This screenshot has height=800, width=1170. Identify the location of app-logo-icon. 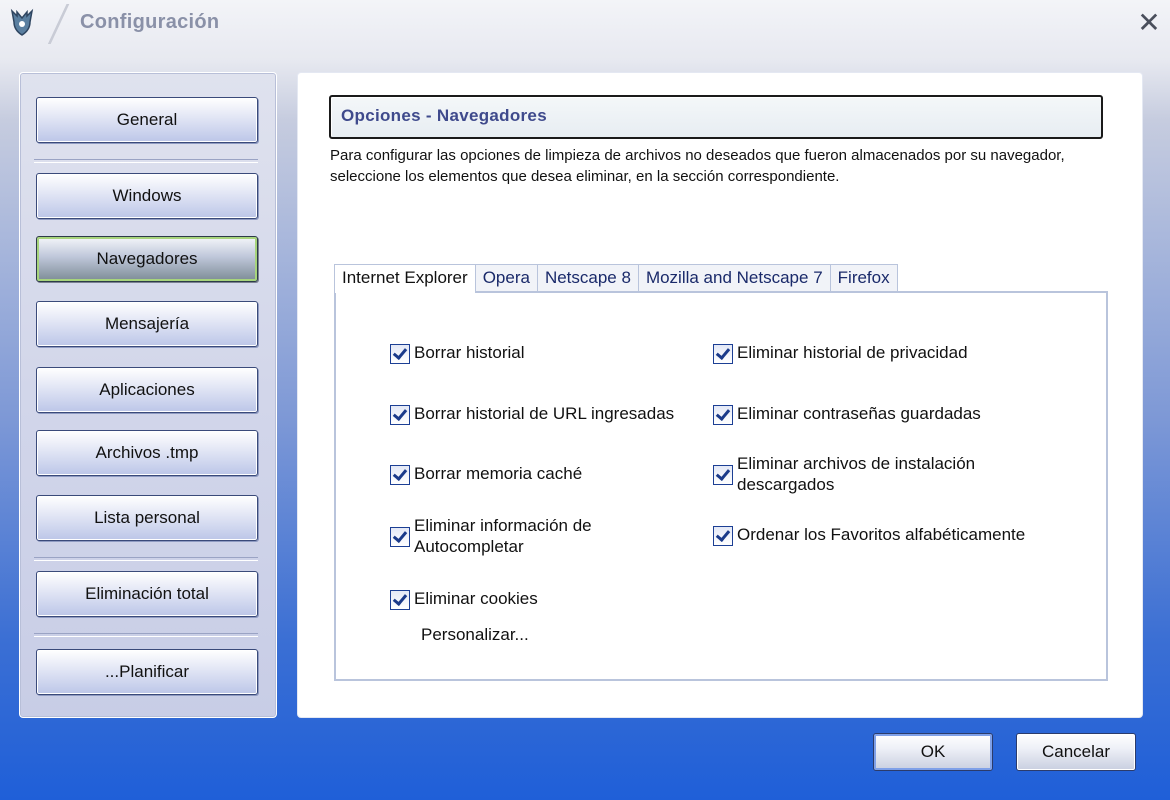
(22, 22).